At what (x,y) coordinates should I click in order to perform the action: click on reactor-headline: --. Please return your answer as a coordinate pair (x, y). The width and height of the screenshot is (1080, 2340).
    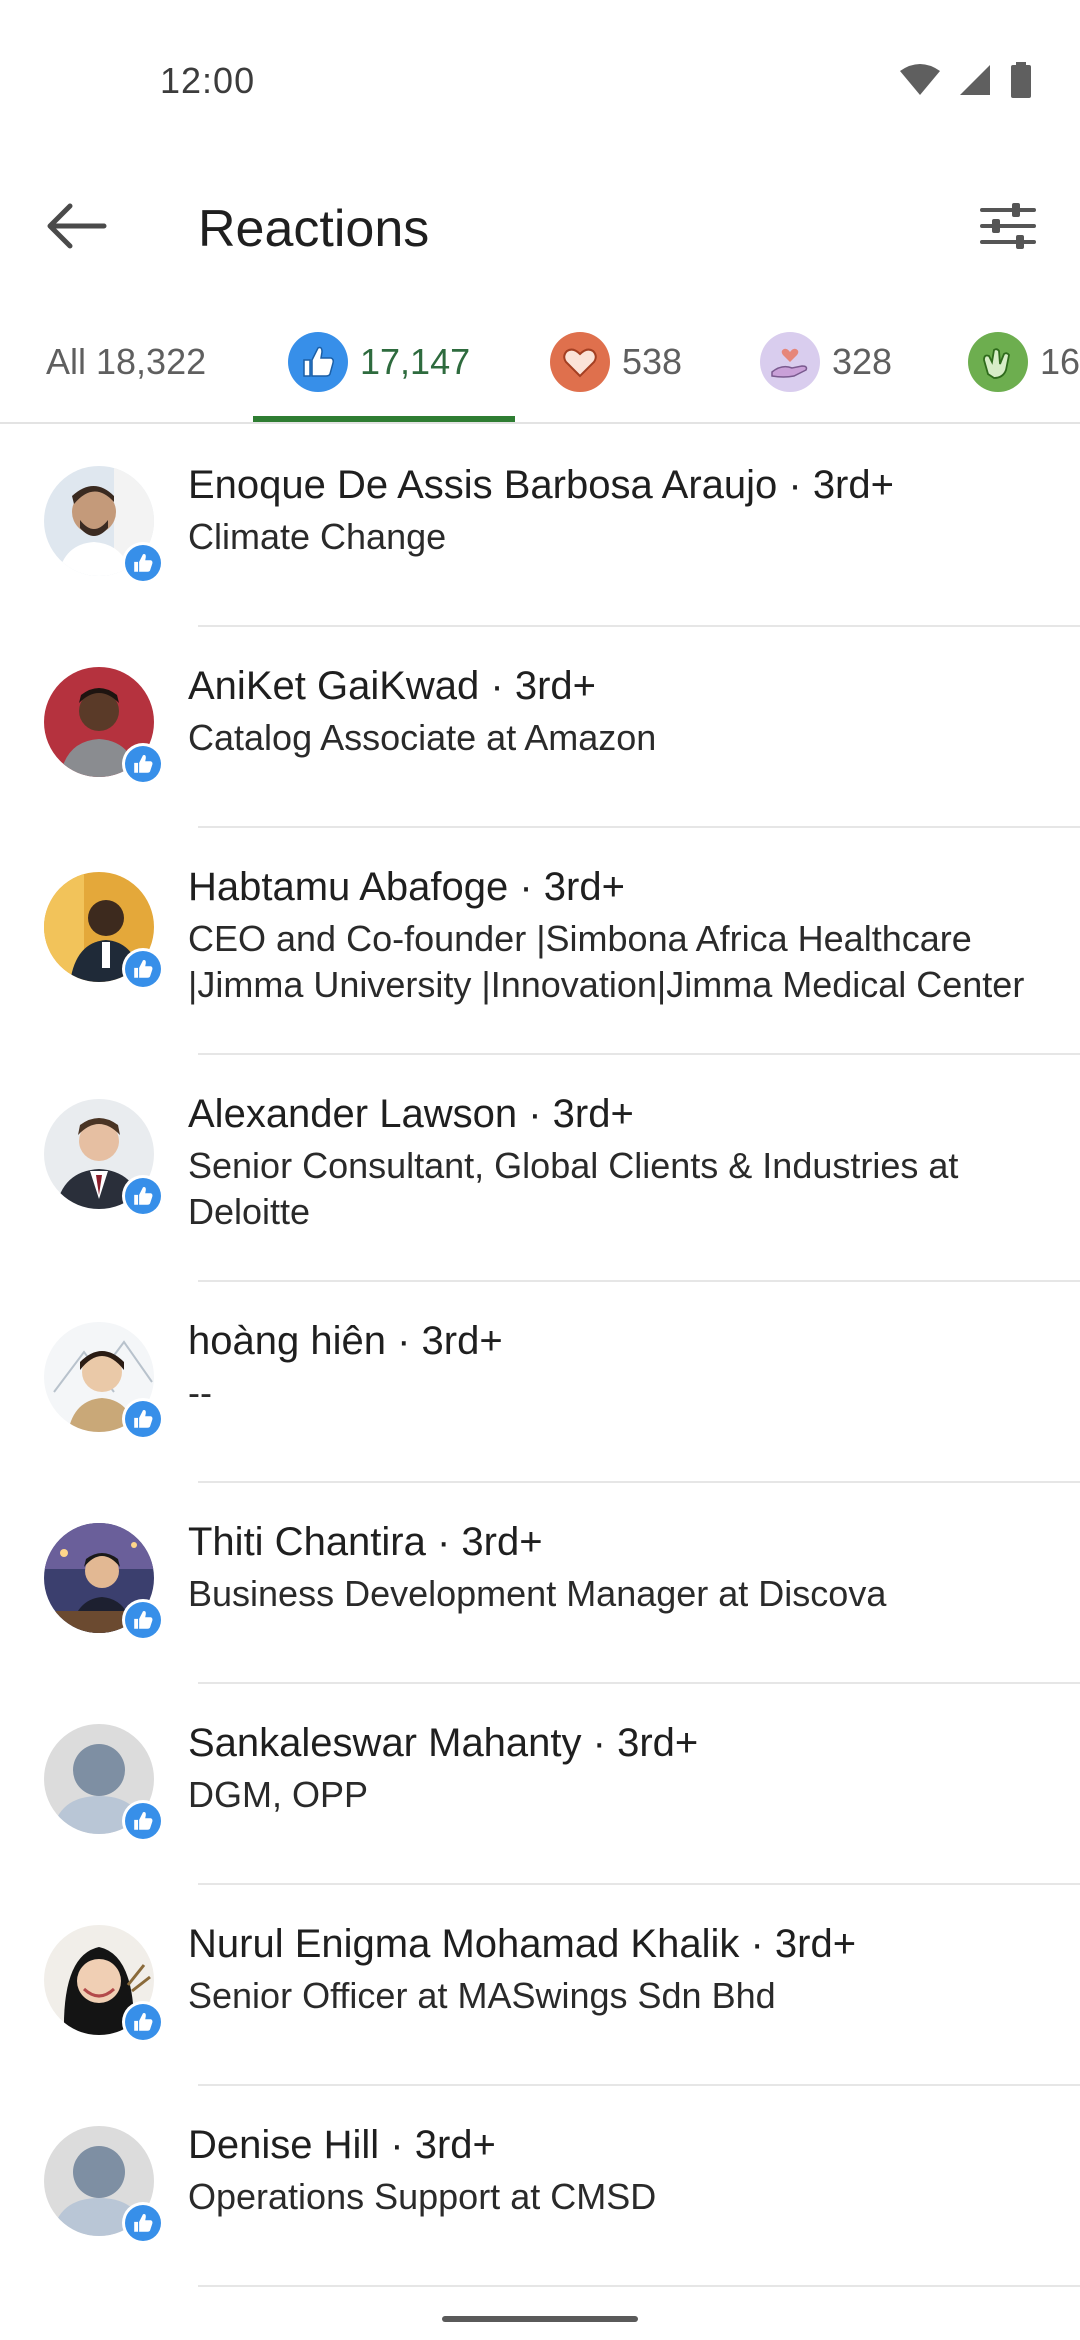
    Looking at the image, I should click on (200, 1392).